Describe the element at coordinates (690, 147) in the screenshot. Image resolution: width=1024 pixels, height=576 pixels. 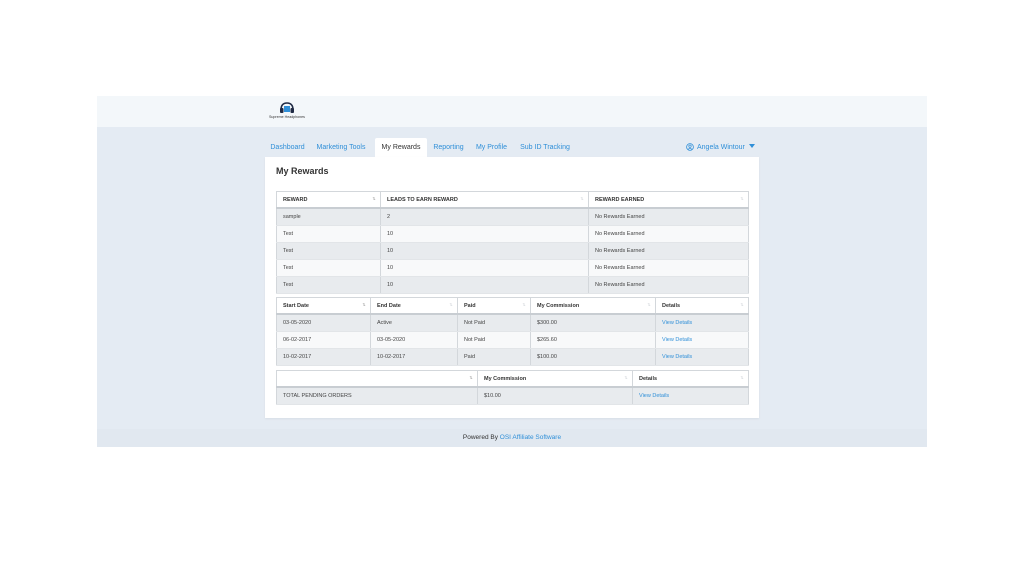
I see `user-circle-icon` at that location.